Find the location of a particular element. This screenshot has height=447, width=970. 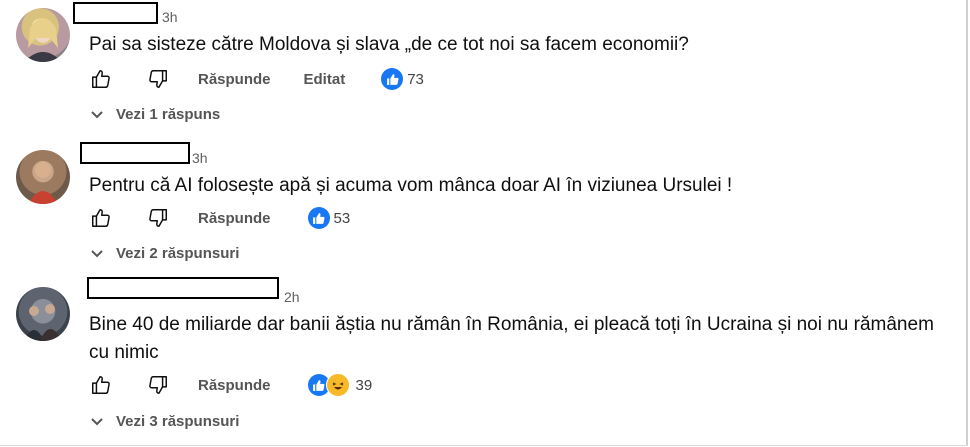

comment-actions: Răspunde 39 is located at coordinates (230, 385).